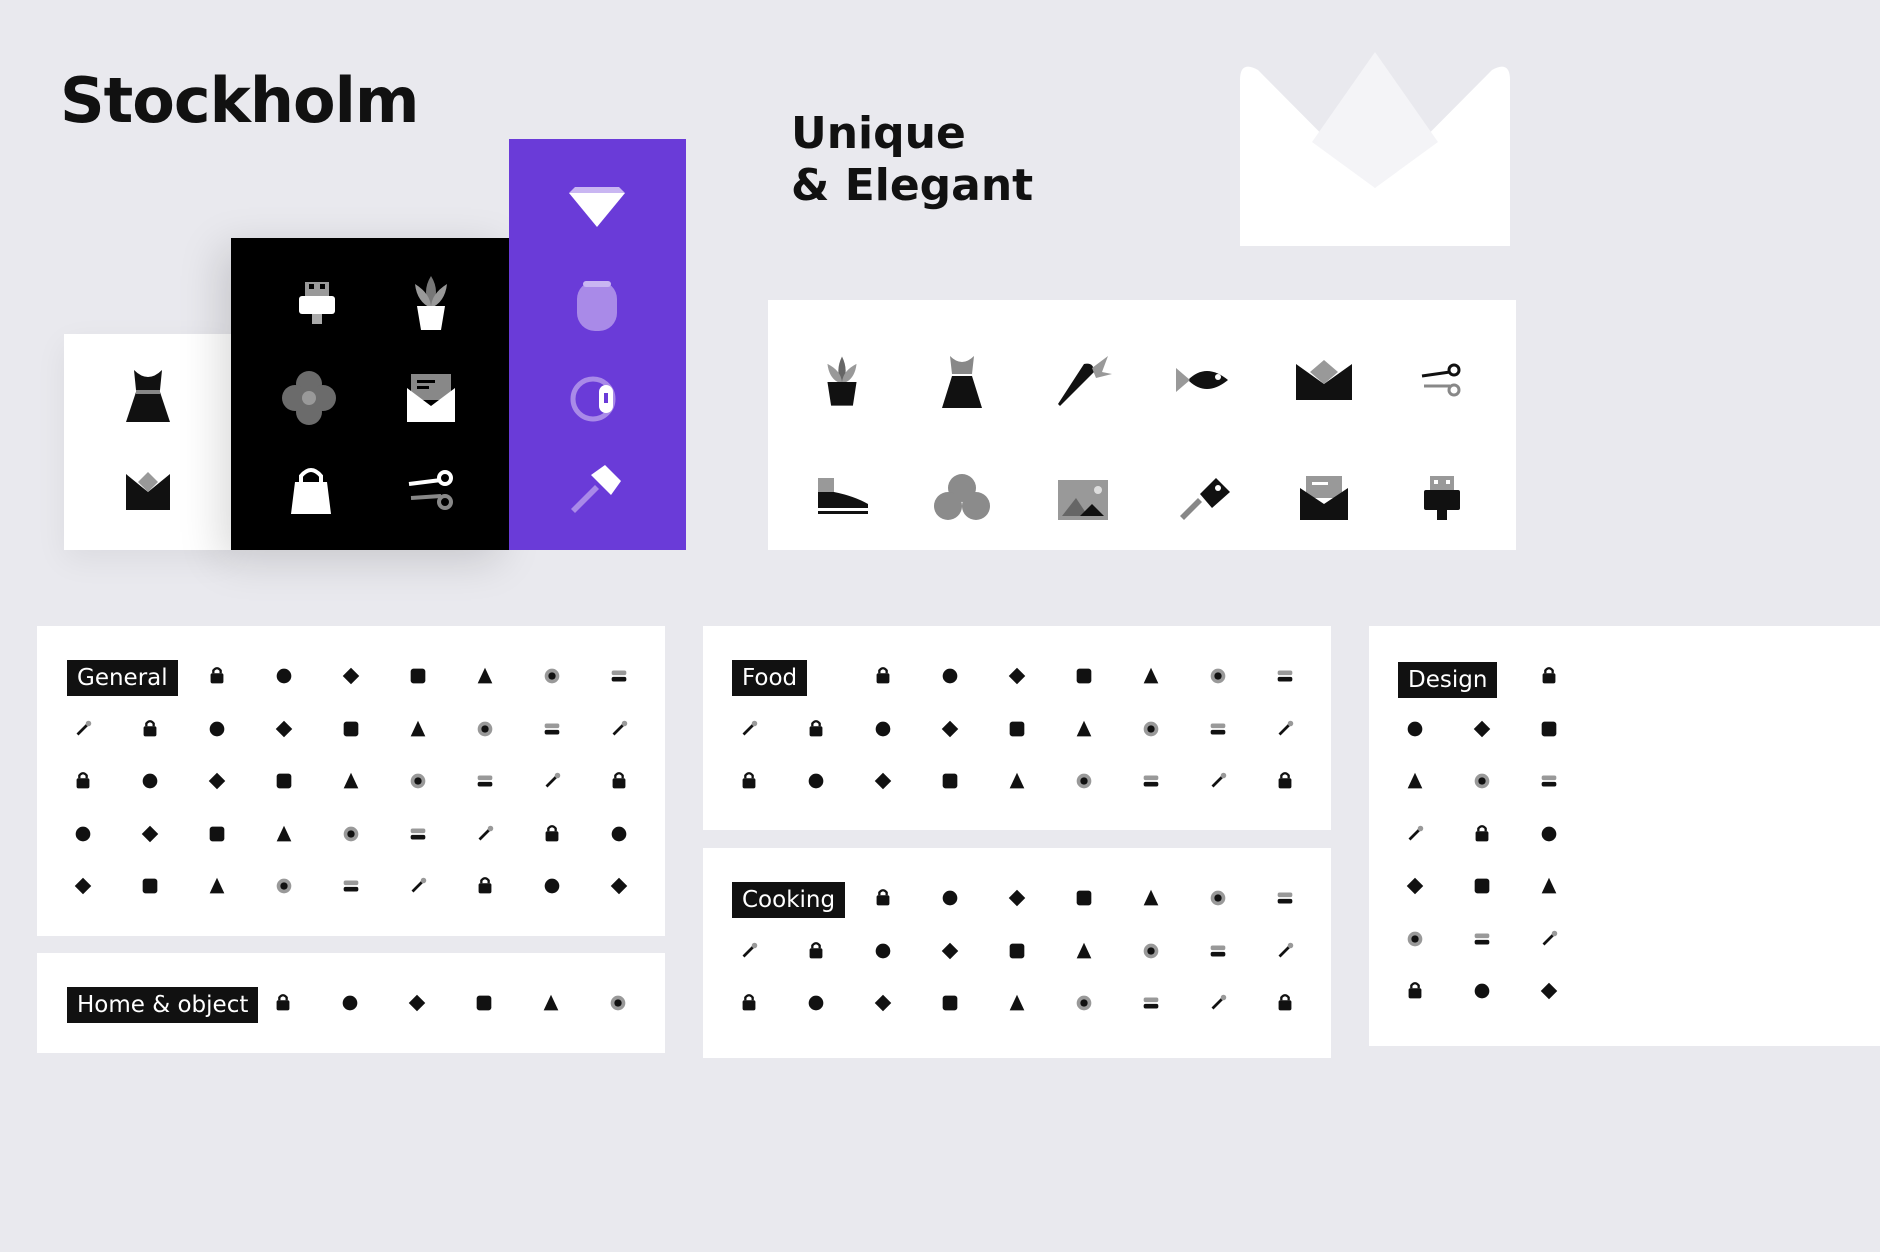  I want to click on cutting-board-icon, so click(816, 1003).